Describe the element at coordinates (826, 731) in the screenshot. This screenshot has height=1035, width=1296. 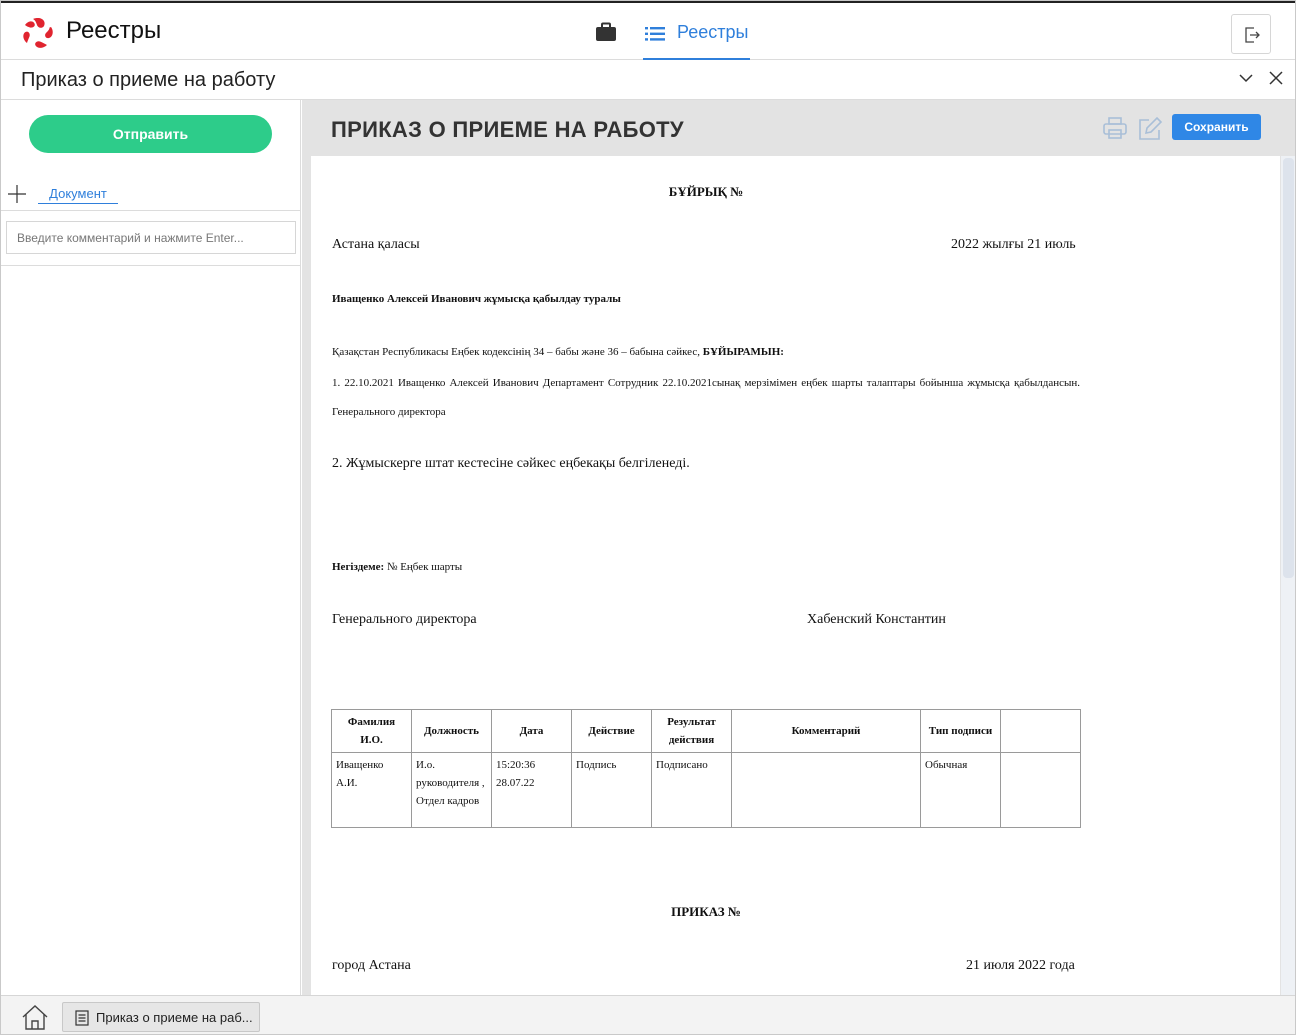
I see `column-header: Комментарий` at that location.